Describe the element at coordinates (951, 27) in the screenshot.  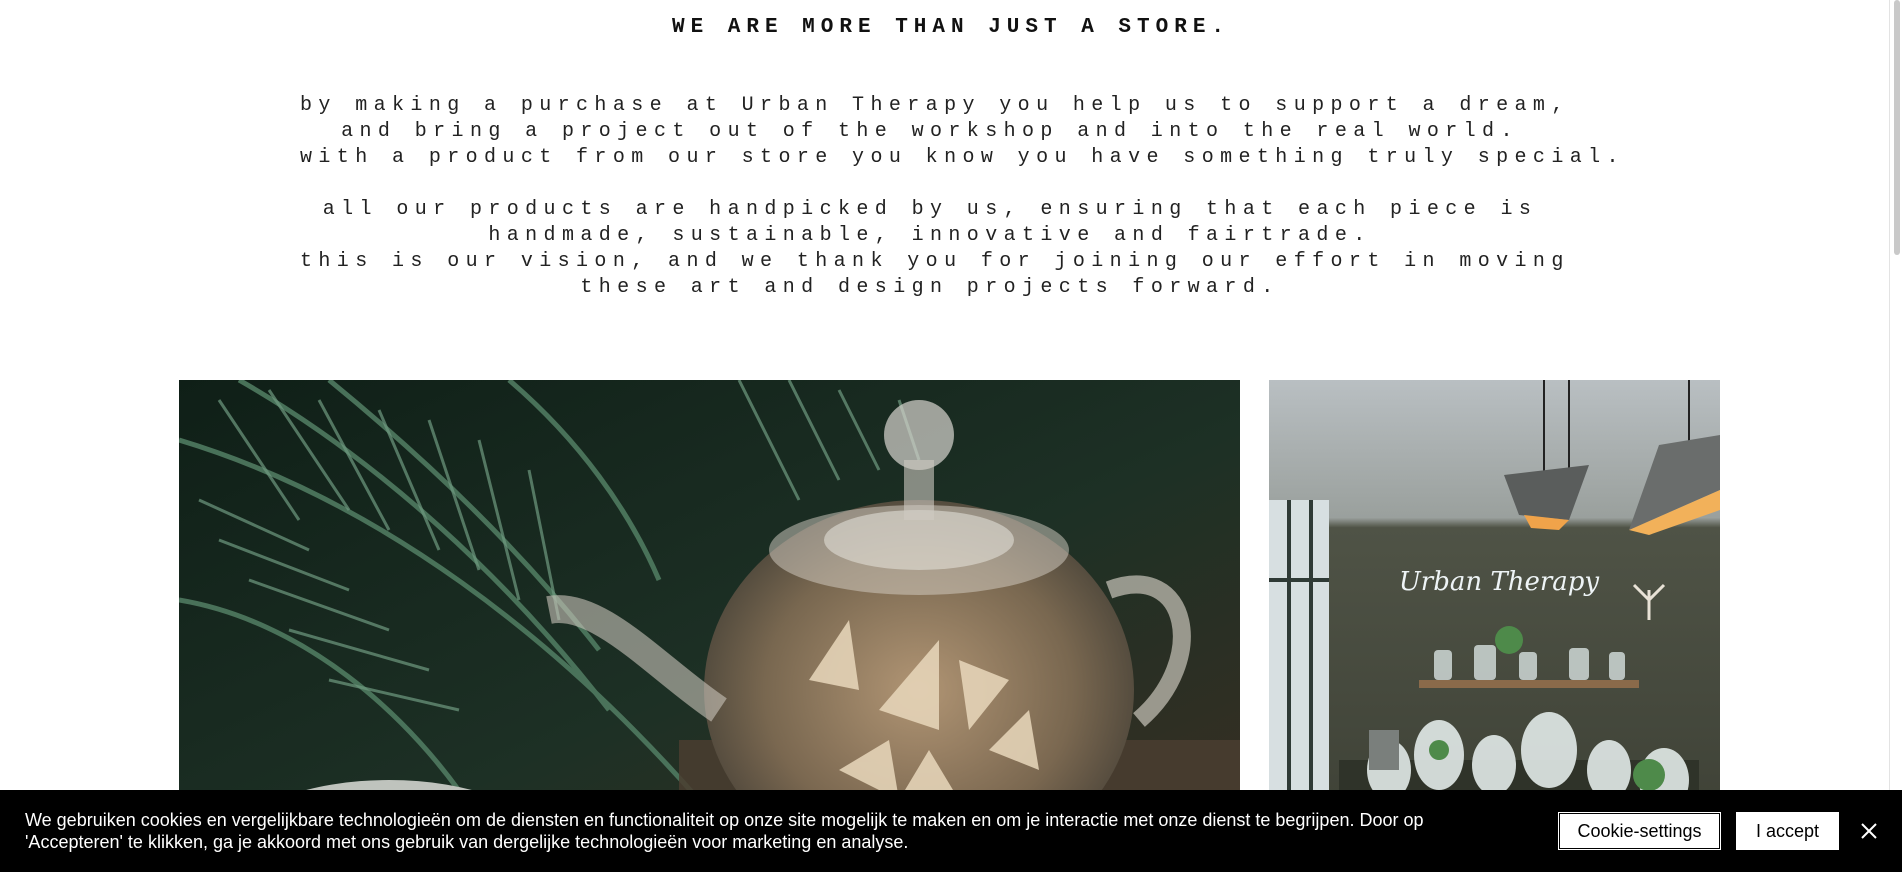
I see `section-heading: WE ARE MORE THAN JUST A STORE.` at that location.